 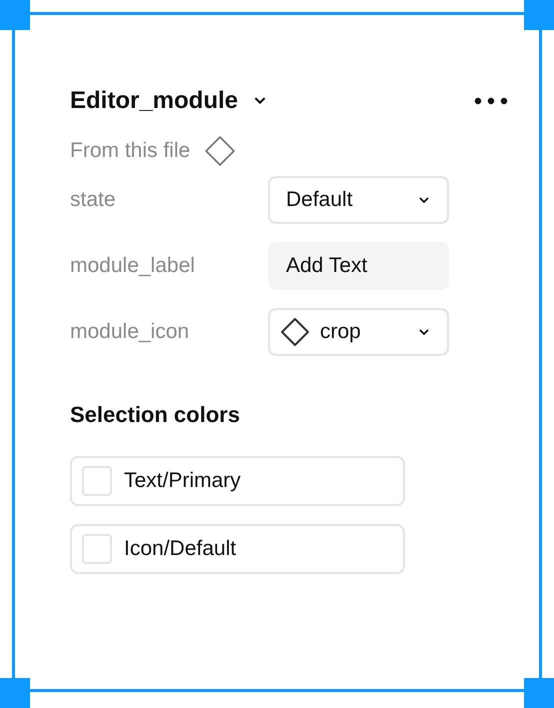 I want to click on text-field: Add Text, so click(x=358, y=266).